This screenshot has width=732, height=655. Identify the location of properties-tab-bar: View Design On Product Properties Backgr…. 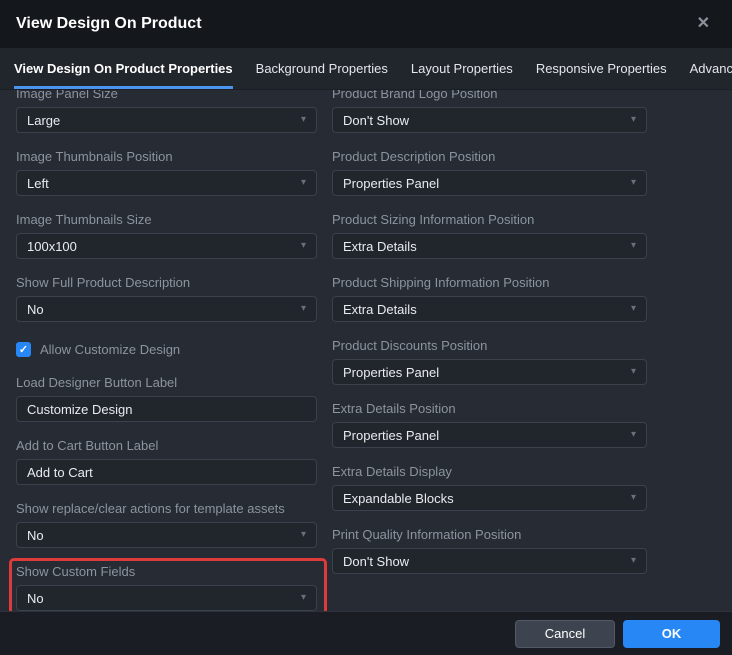
(366, 69).